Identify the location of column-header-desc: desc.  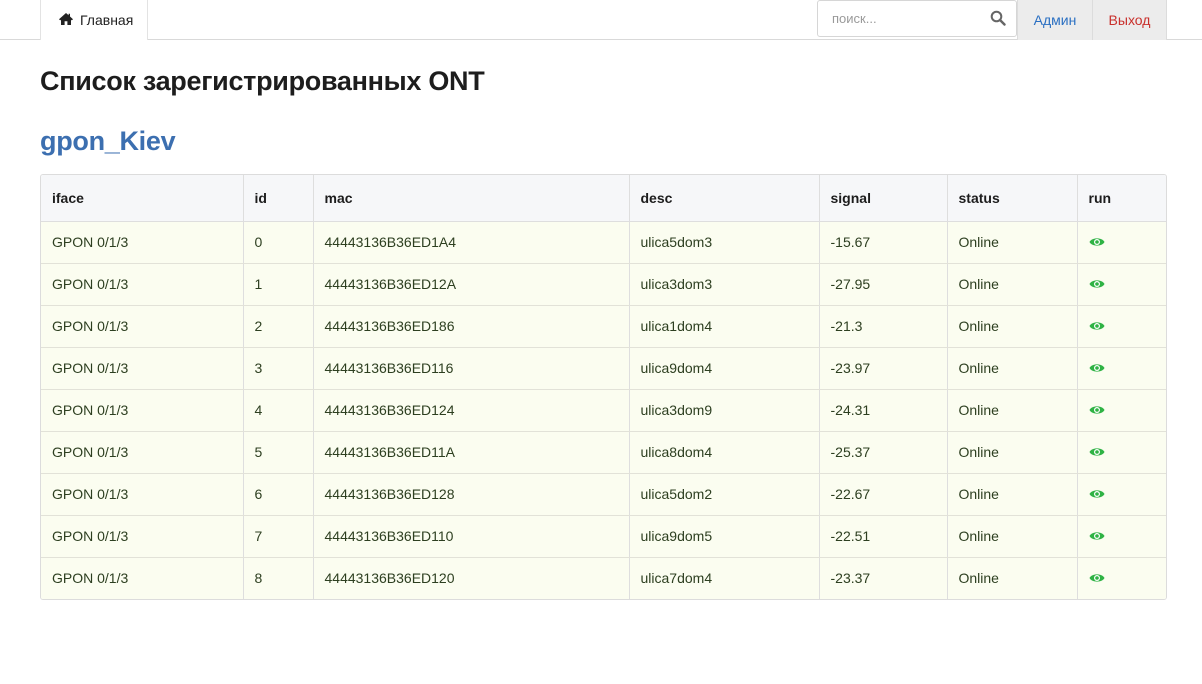
(724, 198).